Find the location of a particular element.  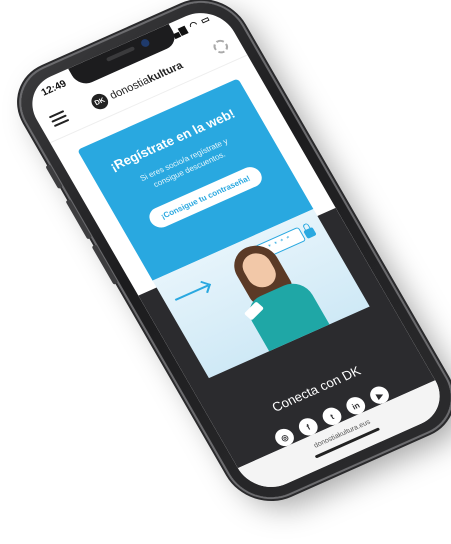

hamburger-menu-icon is located at coordinates (59, 119).